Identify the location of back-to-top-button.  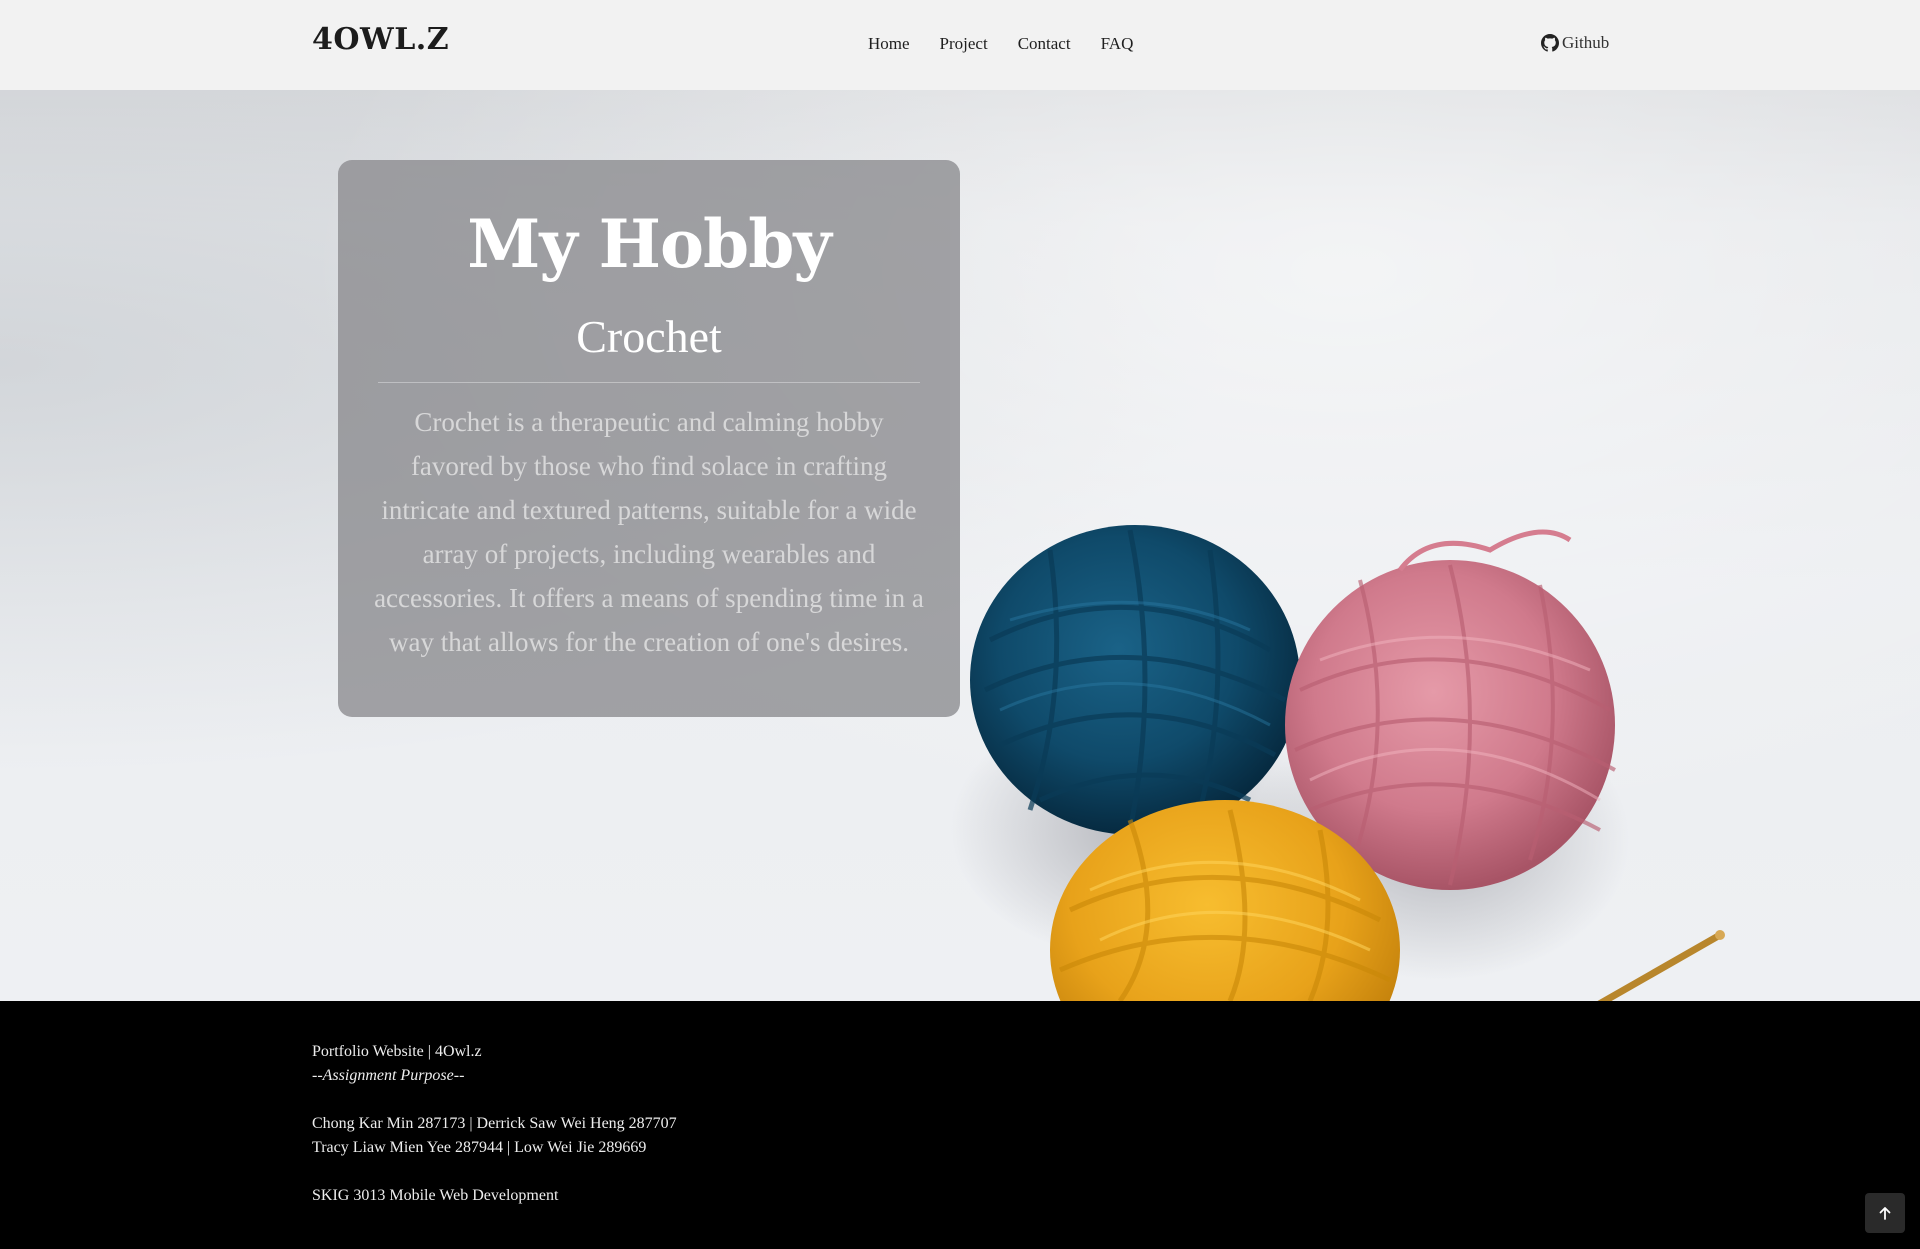
(1885, 1213).